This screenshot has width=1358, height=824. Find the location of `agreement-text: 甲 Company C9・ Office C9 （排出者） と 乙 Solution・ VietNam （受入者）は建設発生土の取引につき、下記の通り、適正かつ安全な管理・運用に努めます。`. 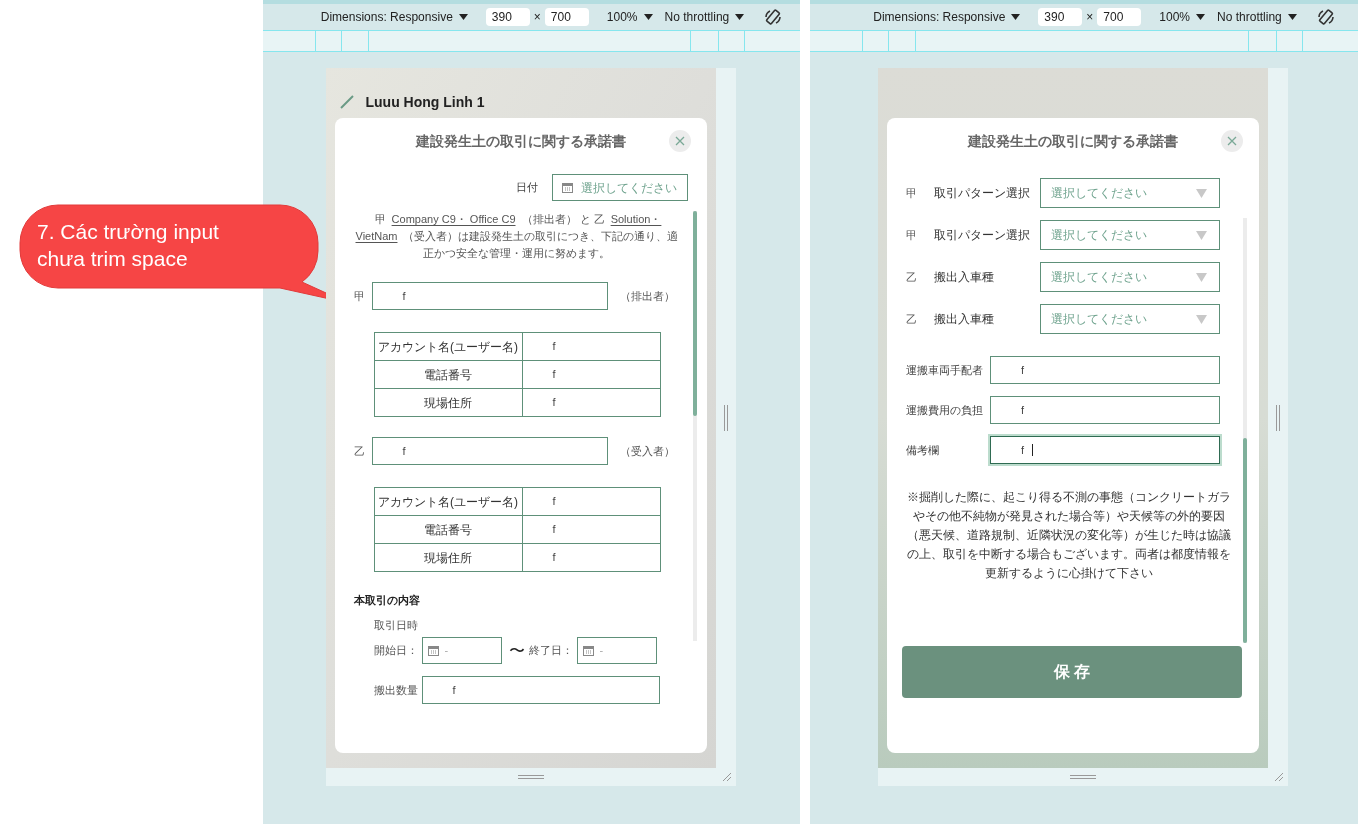

agreement-text: 甲 Company C9・ Office C9 （排出者） と 乙 Solution・ VietNam （受入者）は建設発生土の取引につき、下記の通り、適正かつ安全な管理・運用に努めます。 is located at coordinates (517, 236).